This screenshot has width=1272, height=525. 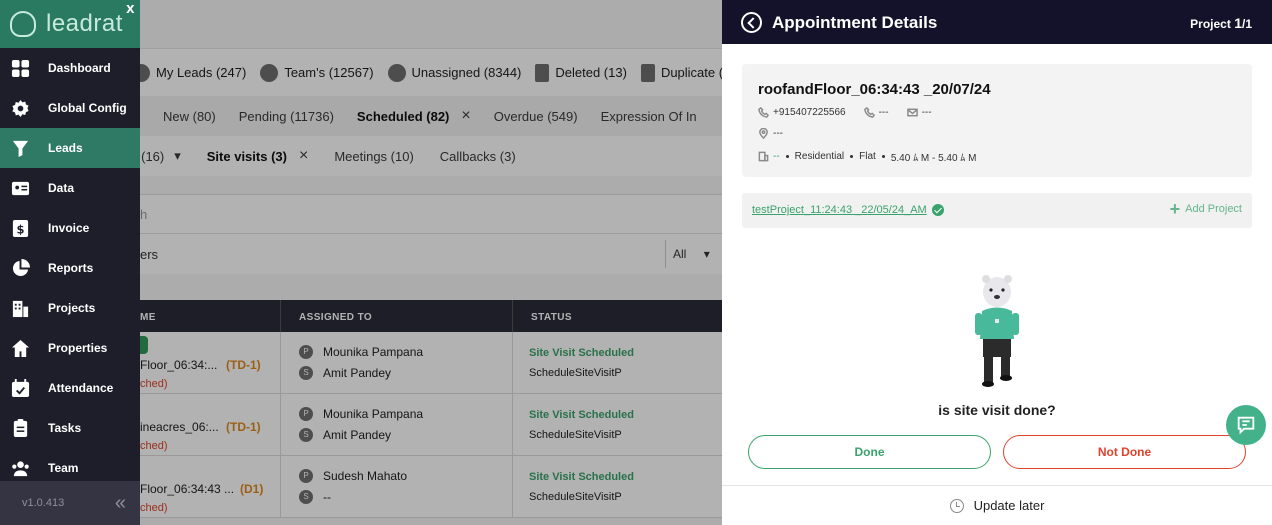 I want to click on sidebar-item-invoice: $ Invoice, so click(x=70, y=228).